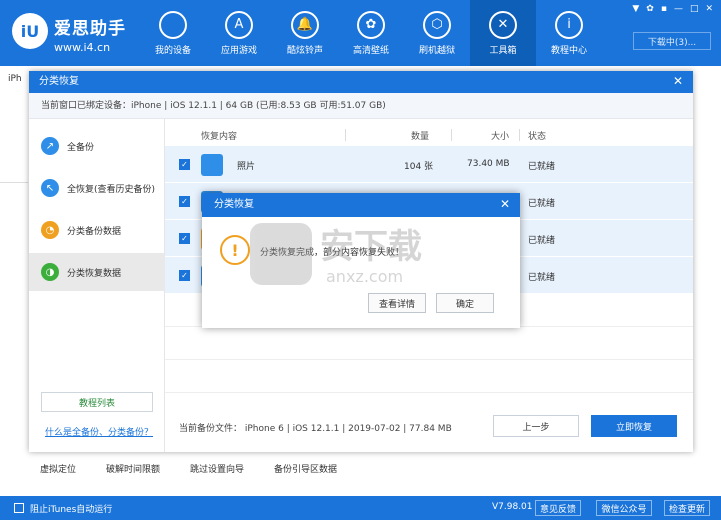 The width and height of the screenshot is (721, 520). I want to click on backup-help-link: 什么是全备份、分类备份？, so click(99, 431).